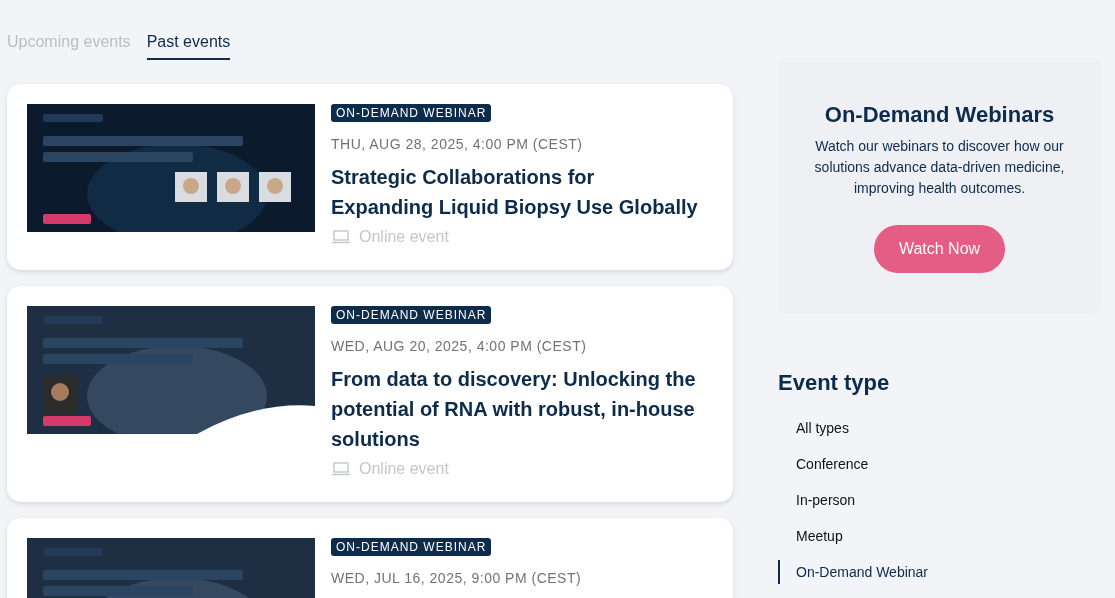 This screenshot has height=598, width=1115. What do you see at coordinates (516, 409) in the screenshot?
I see `event-title-link: From data to discovery: Unlocking the potential of RNA with robust, in-house solutions` at bounding box center [516, 409].